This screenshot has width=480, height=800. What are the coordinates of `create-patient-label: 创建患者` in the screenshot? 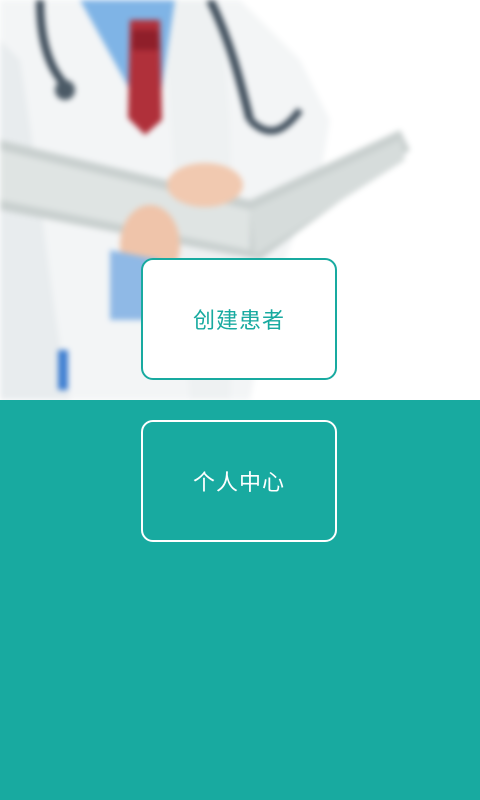 It's located at (238, 321).